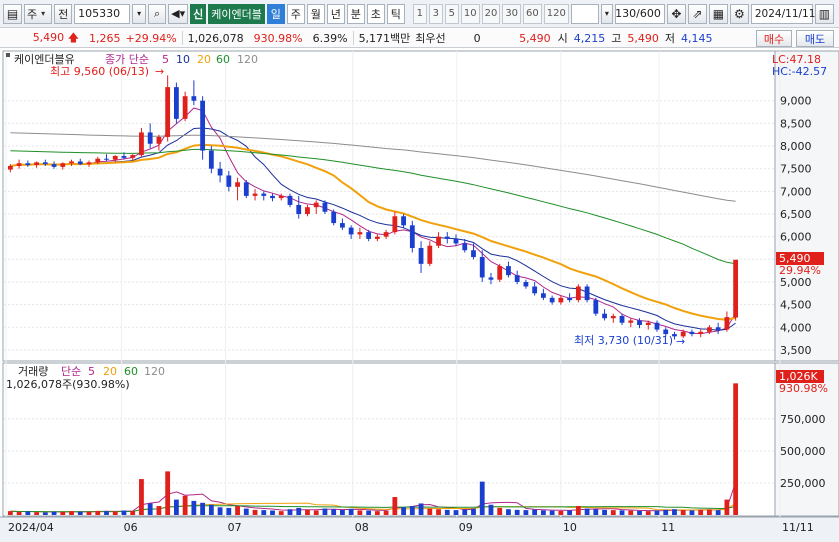  What do you see at coordinates (718, 13) in the screenshot?
I see `grid-icon: ▦` at bounding box center [718, 13].